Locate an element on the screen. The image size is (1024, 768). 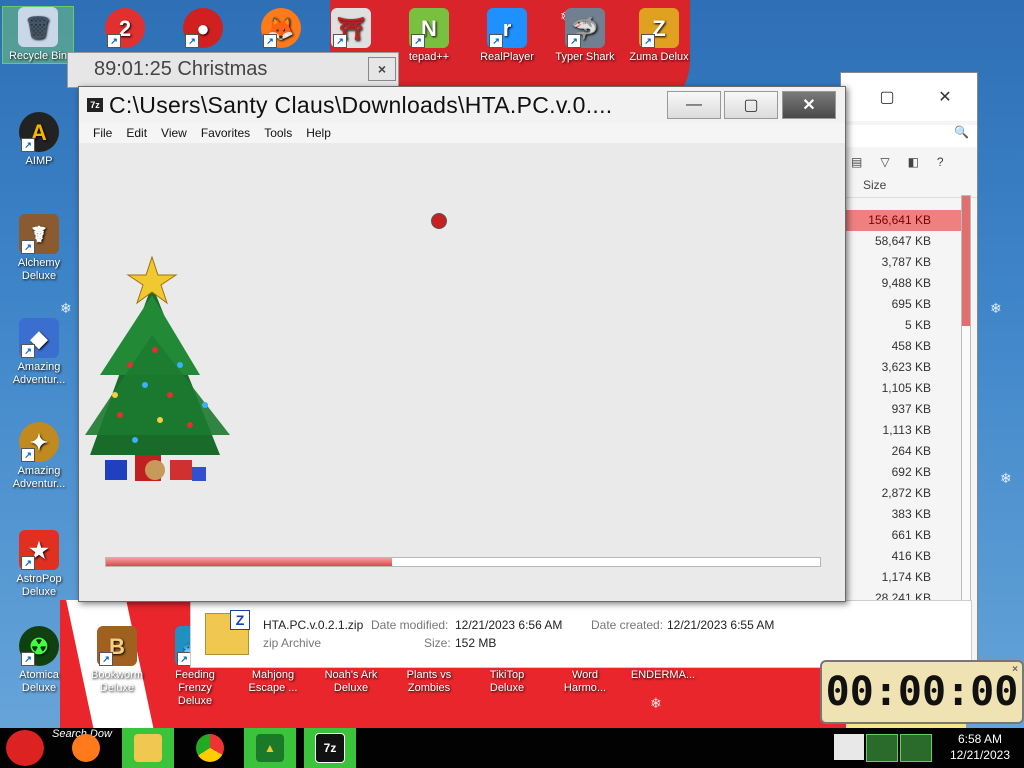
torii-gate-icon: ⛩ ↗ is located at coordinates (351, 28).